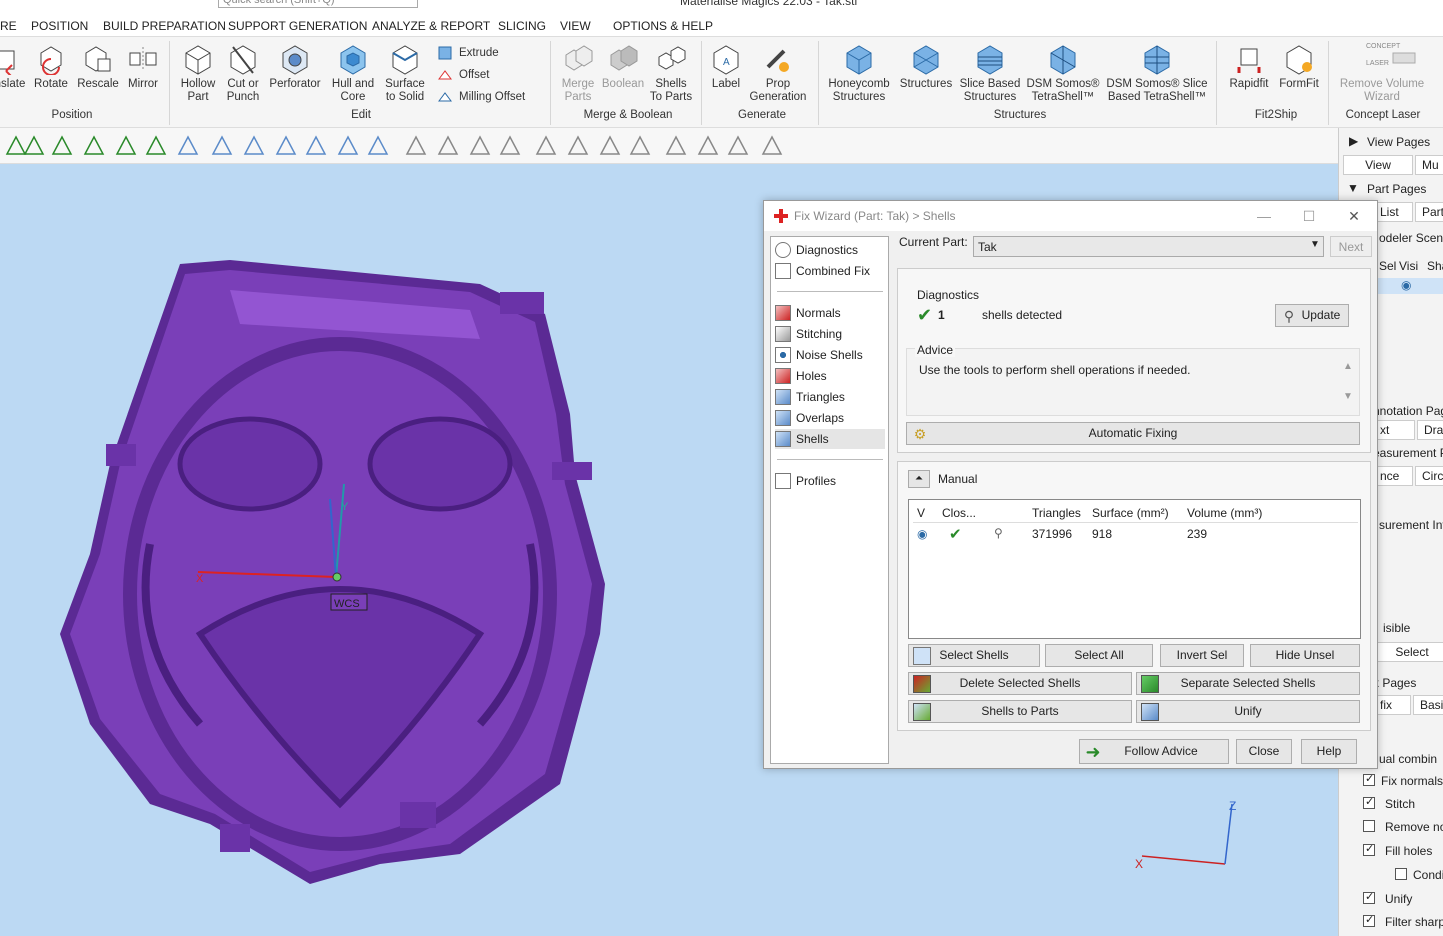 The image size is (1443, 936). I want to click on tab-distance: nce, so click(1393, 476).